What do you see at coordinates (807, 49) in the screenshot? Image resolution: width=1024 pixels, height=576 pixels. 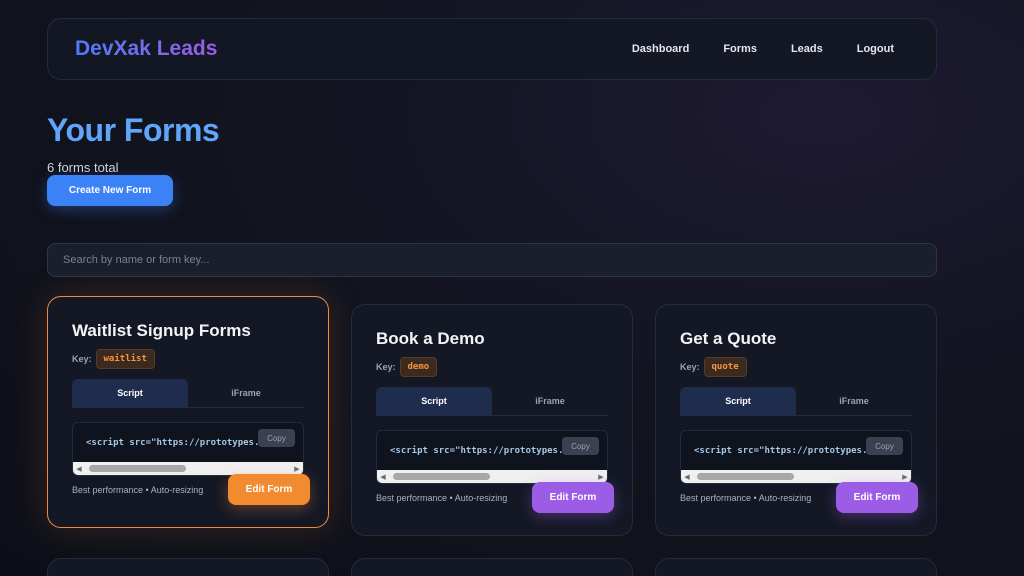 I see `nav-link-leads: Leads` at bounding box center [807, 49].